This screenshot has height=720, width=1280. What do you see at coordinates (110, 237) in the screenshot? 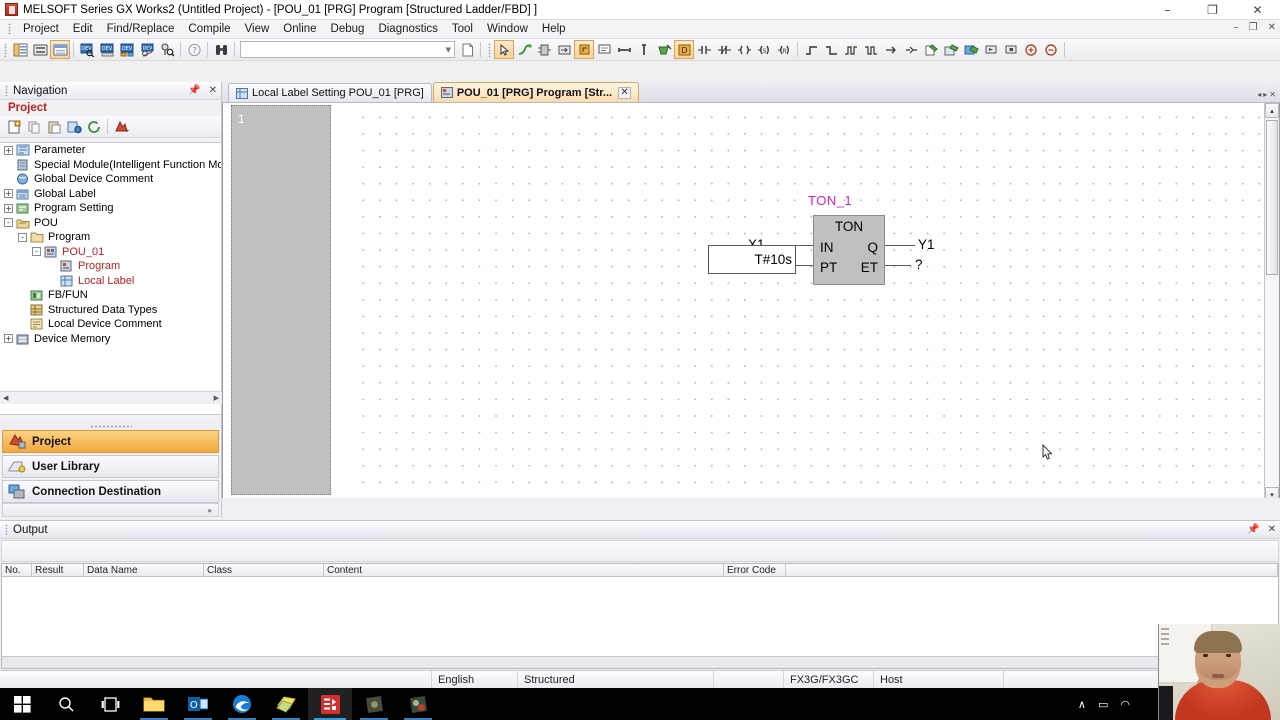
I see `tree-item-program-folder: - Program` at bounding box center [110, 237].